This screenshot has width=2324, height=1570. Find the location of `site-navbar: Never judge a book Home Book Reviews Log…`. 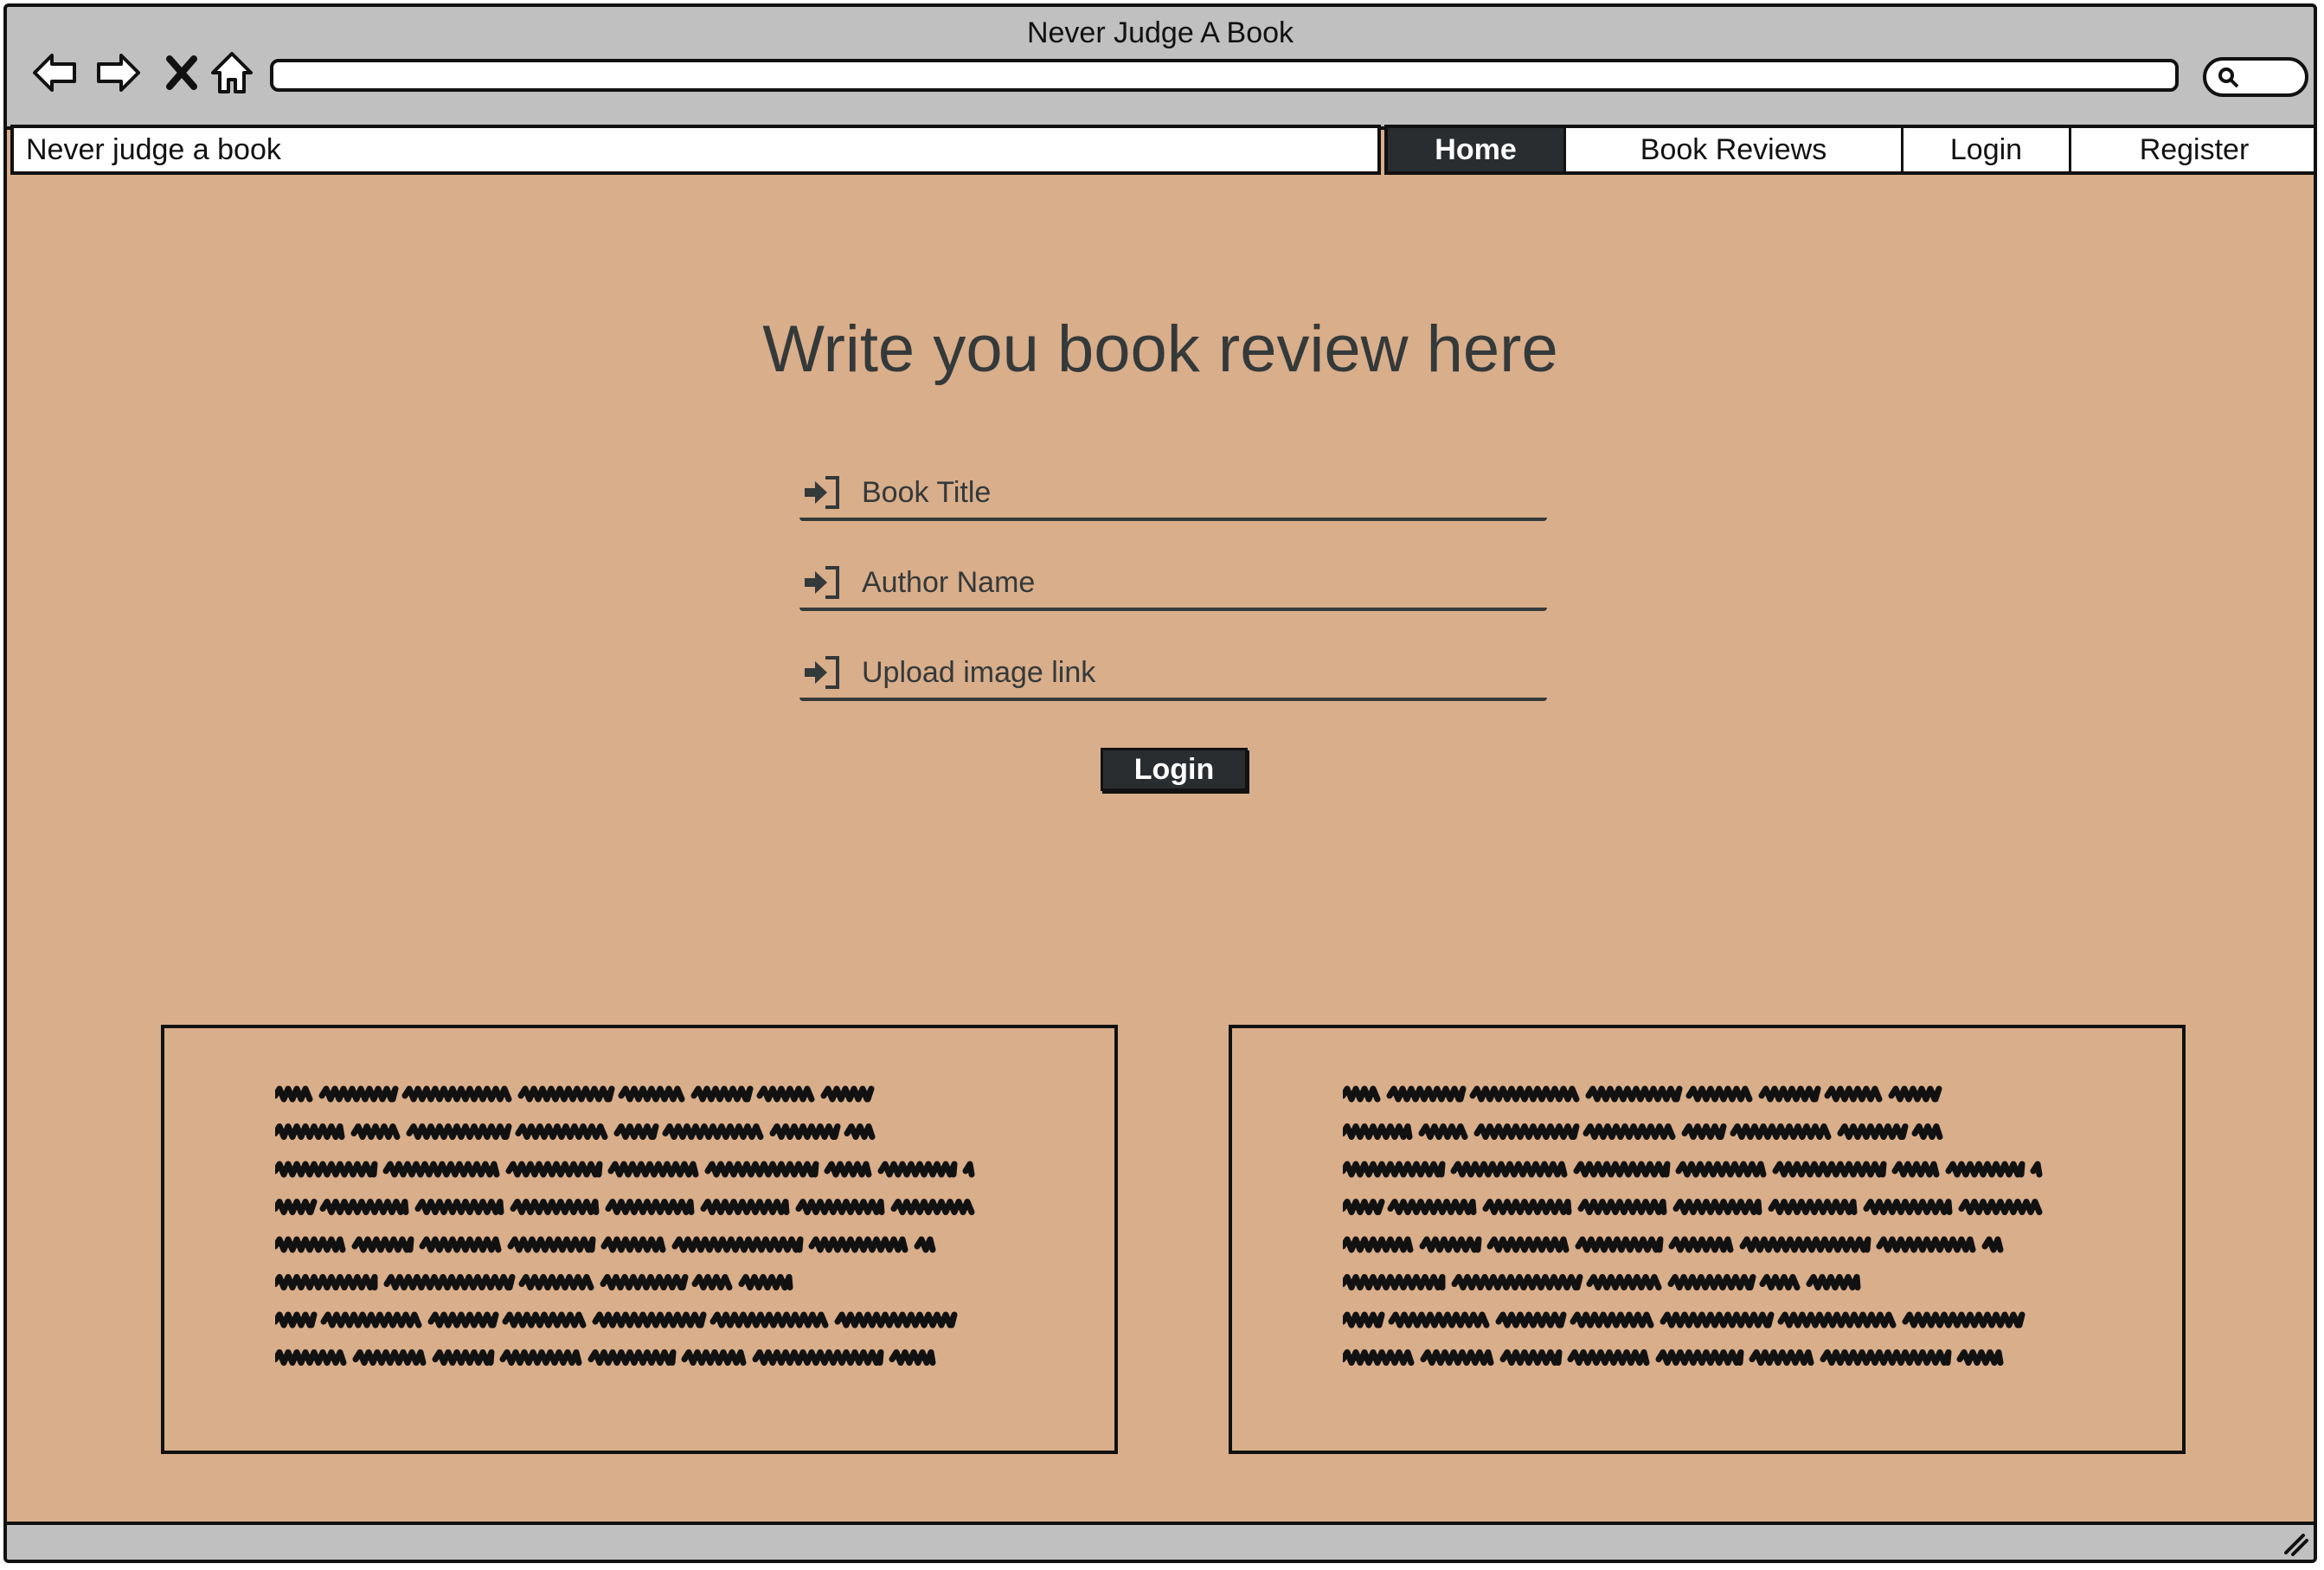

site-navbar: Never judge a book Home Book Reviews Log… is located at coordinates (1160, 151).